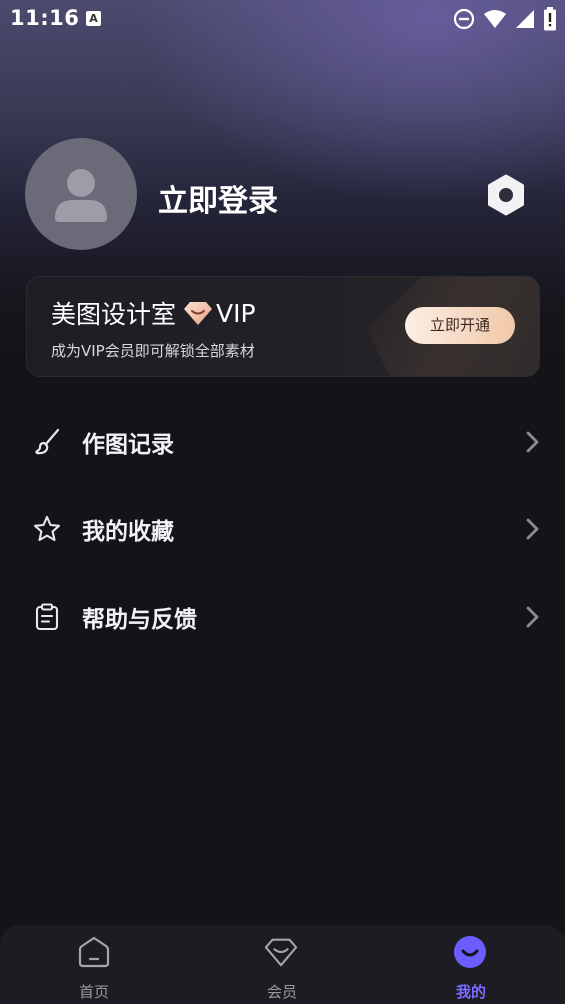 The image size is (565, 1004). What do you see at coordinates (464, 19) in the screenshot?
I see `do-not-disturb-icon` at bounding box center [464, 19].